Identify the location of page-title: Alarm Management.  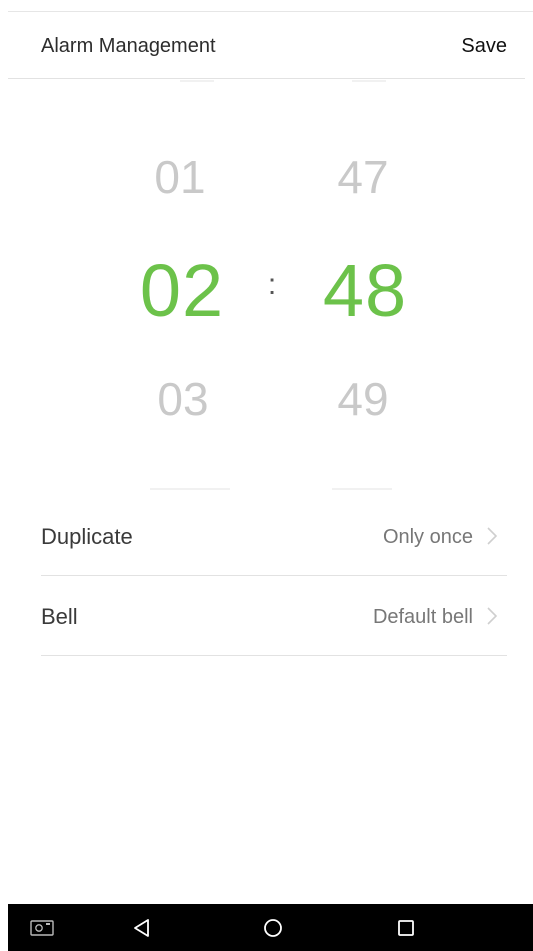
(128, 46).